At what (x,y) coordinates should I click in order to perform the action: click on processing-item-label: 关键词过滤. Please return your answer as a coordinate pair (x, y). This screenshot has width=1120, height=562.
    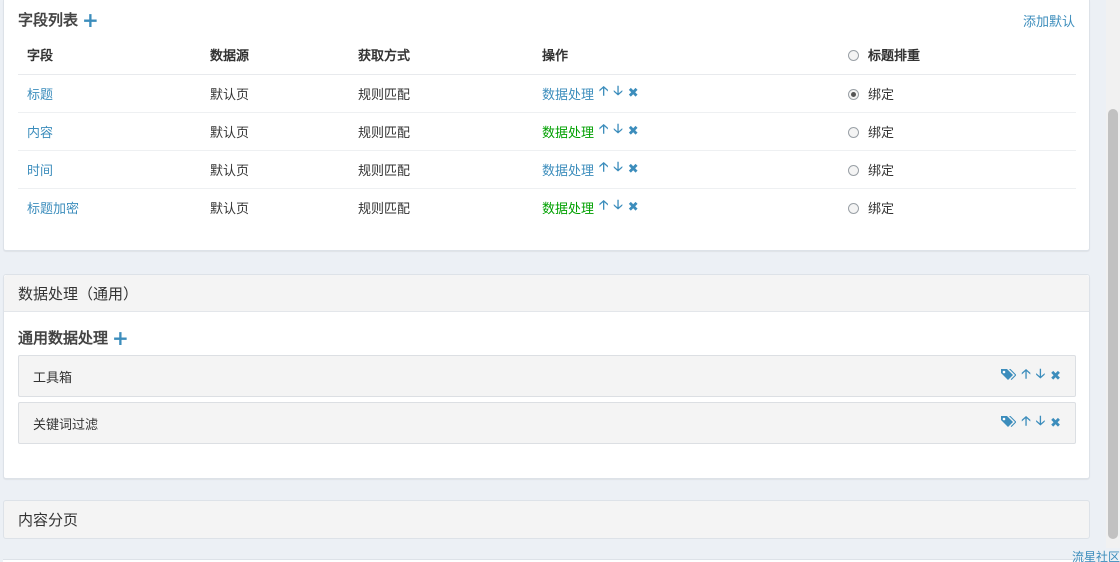
    Looking at the image, I should click on (66, 425).